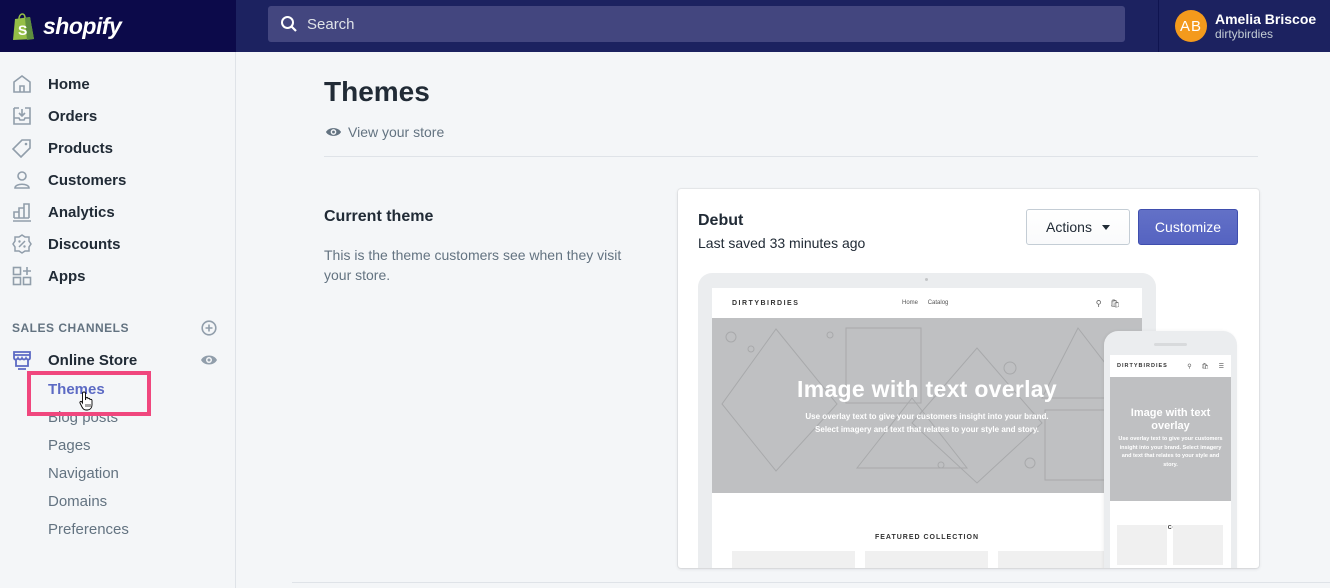 This screenshot has height=588, width=1330. I want to click on user-menu: AB Amelia Briscoe dirtybirdies, so click(1244, 26).